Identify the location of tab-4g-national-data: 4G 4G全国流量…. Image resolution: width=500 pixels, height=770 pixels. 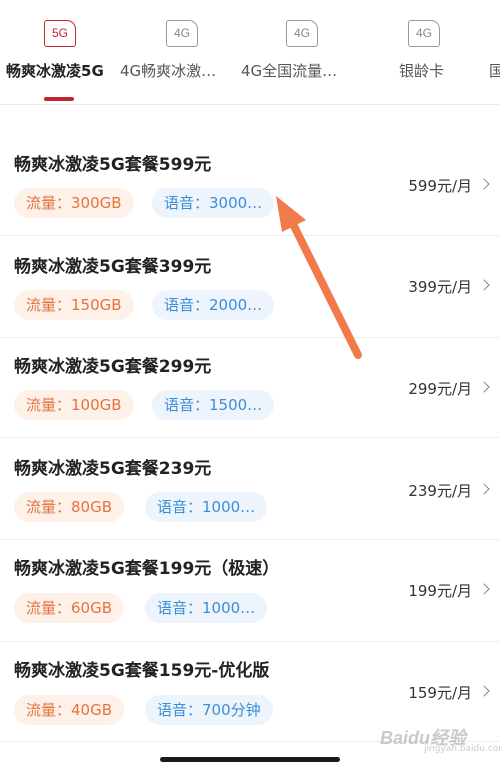
(298, 52).